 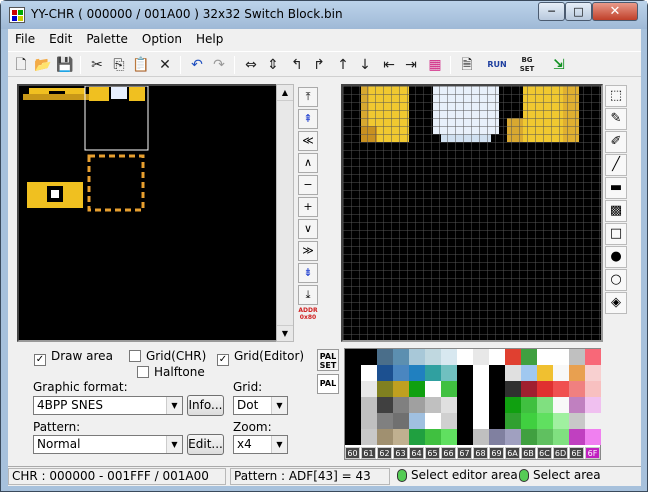 I want to click on nav-minus-button: −, so click(x=308, y=185).